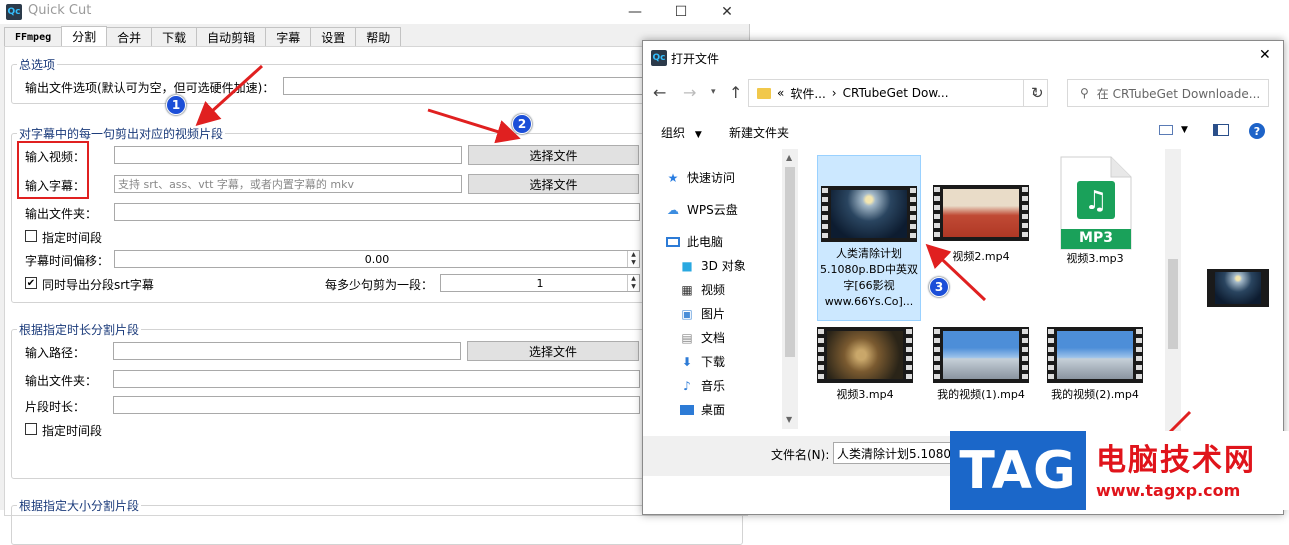 The width and height of the screenshot is (1289, 545). Describe the element at coordinates (84, 36) in the screenshot. I see `tab-split: 分割` at that location.